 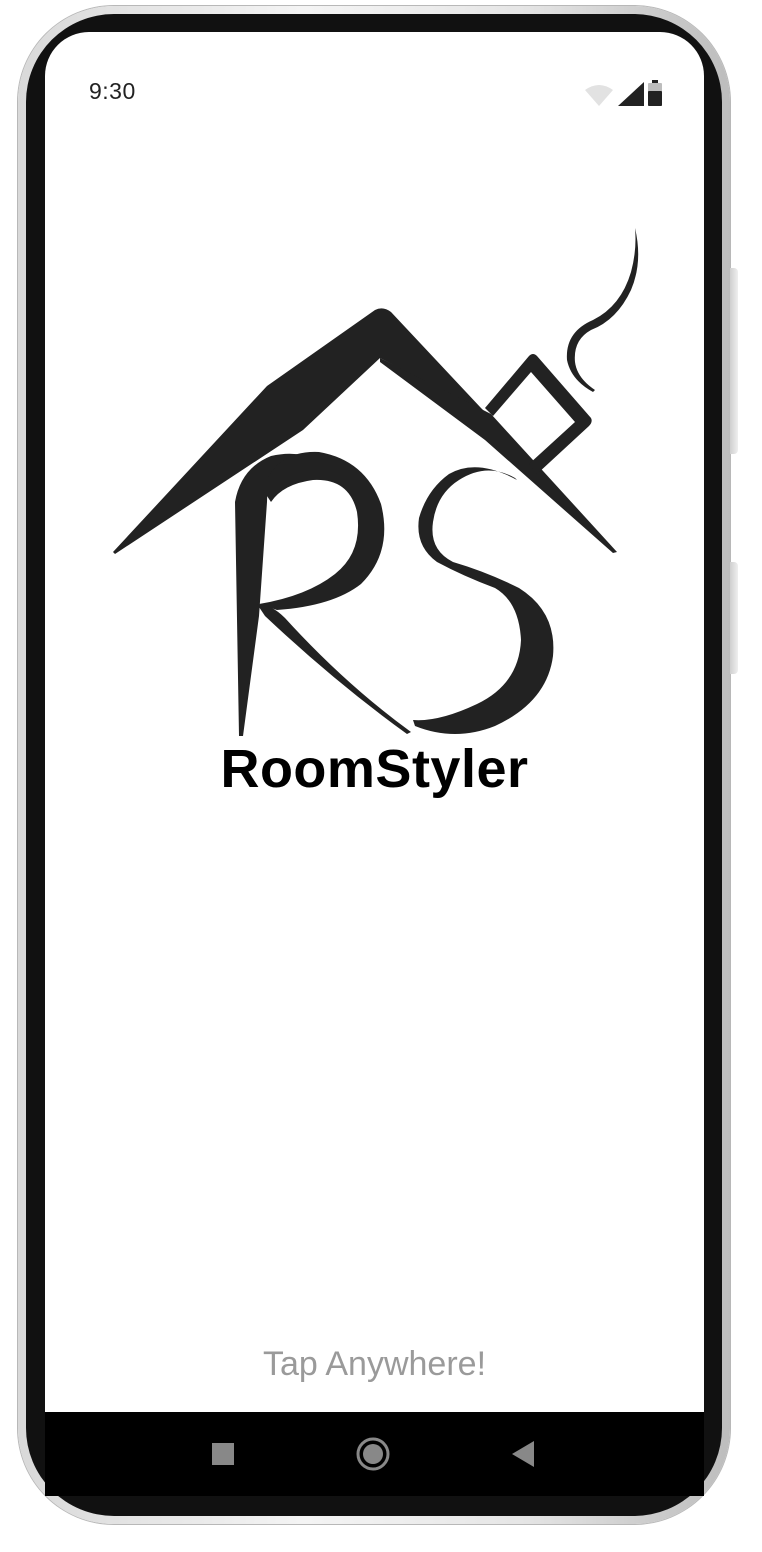 What do you see at coordinates (374, 1364) in the screenshot?
I see `tap-anywhere-hint: Tap Anywhere!` at bounding box center [374, 1364].